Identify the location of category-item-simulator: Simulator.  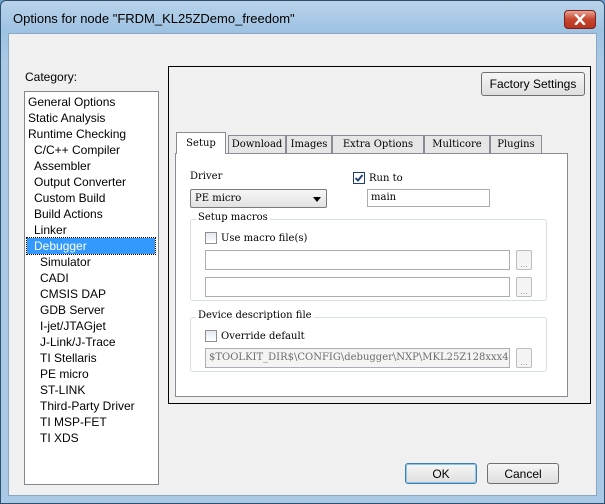
(60, 262).